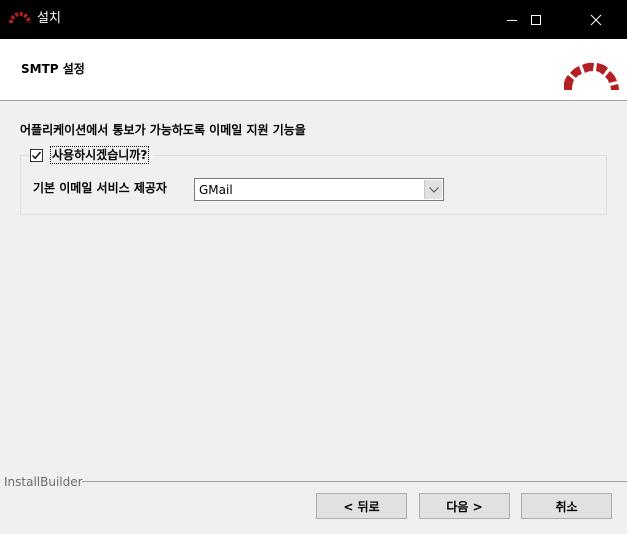  What do you see at coordinates (313, 70) in the screenshot?
I see `page-header: SMTP 설정` at bounding box center [313, 70].